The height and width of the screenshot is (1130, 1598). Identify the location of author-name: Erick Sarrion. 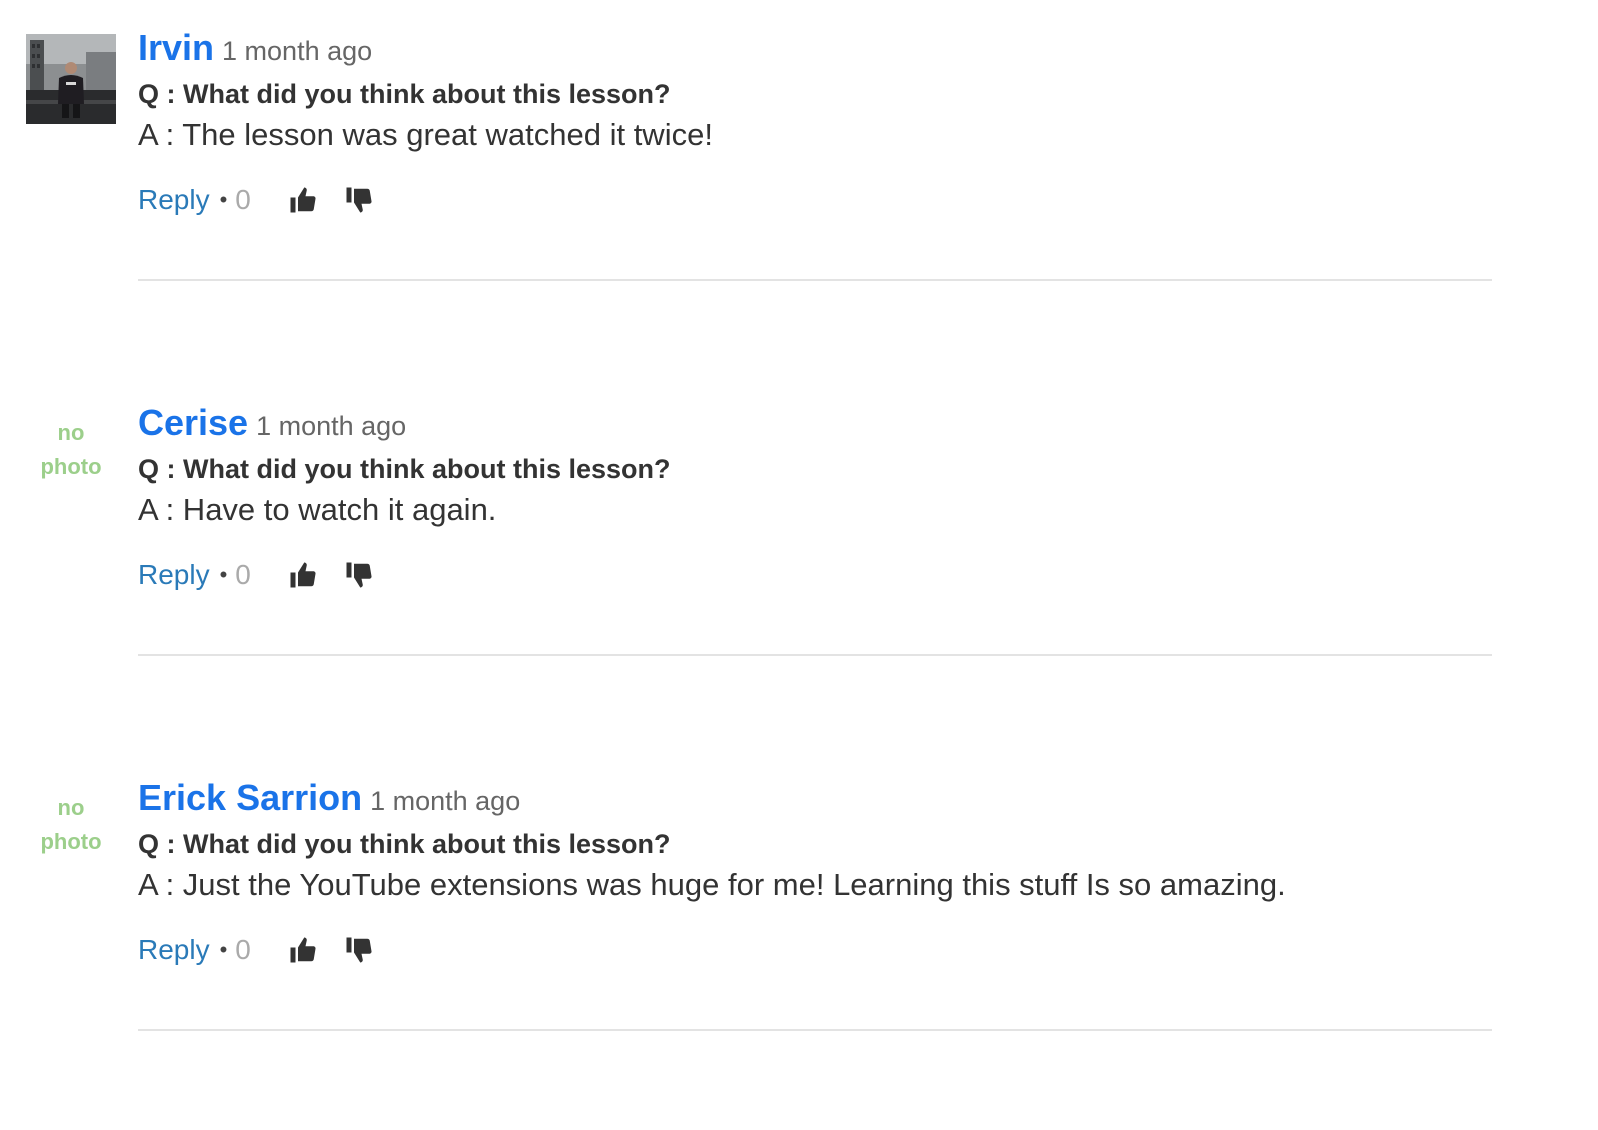
(250, 797).